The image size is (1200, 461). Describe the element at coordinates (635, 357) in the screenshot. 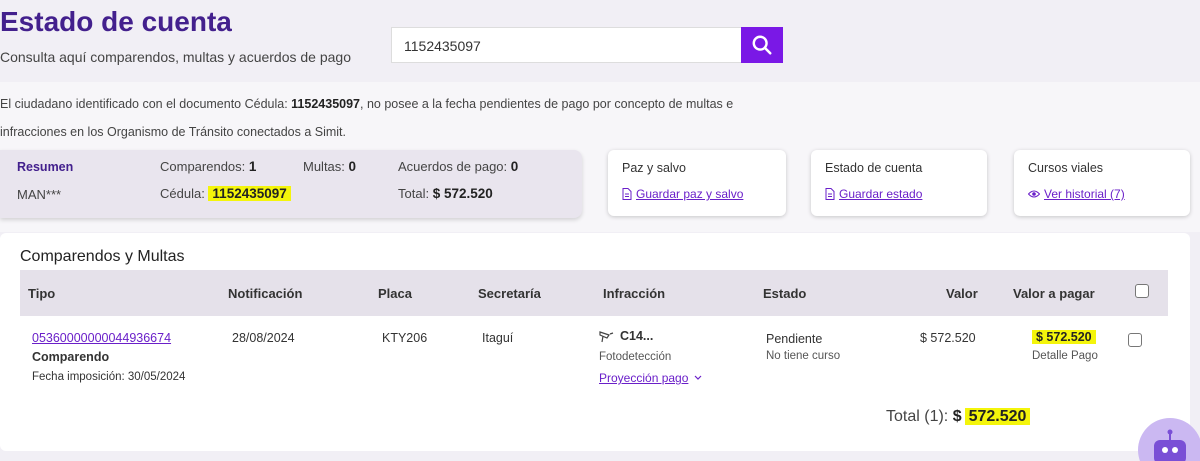

I see `row-deteccion: Fotodetección` at that location.